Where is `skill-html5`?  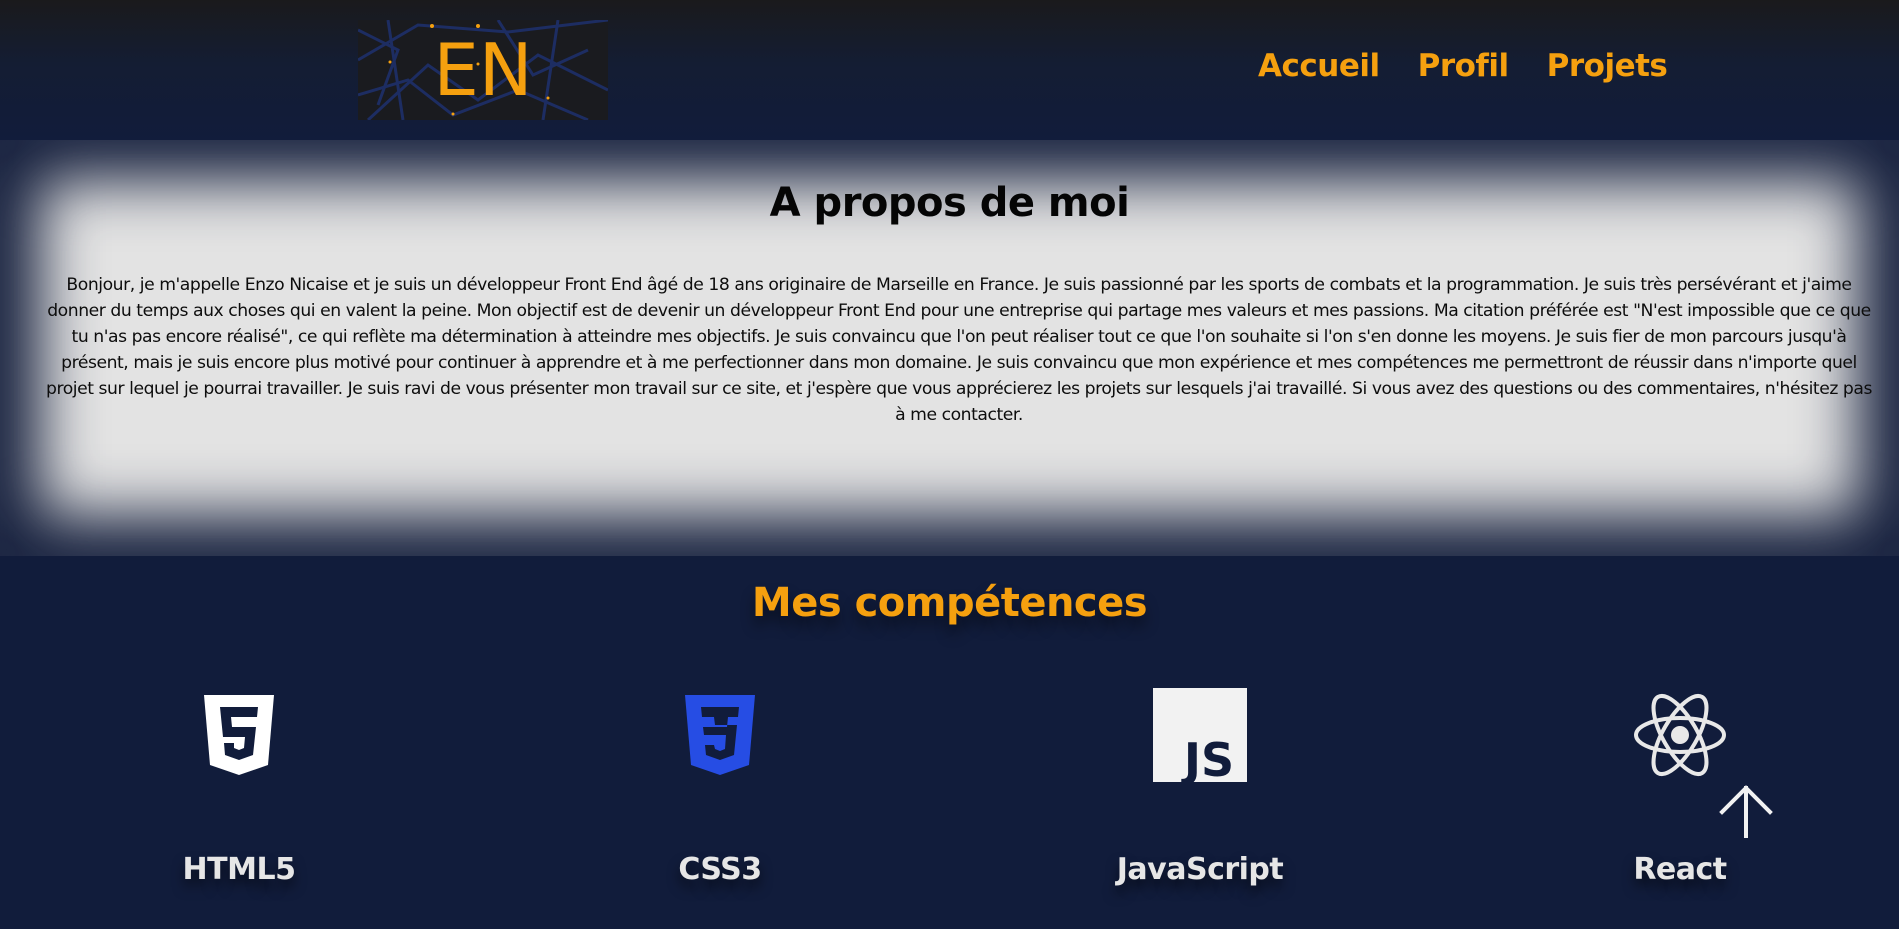
skill-html5 is located at coordinates (239, 735).